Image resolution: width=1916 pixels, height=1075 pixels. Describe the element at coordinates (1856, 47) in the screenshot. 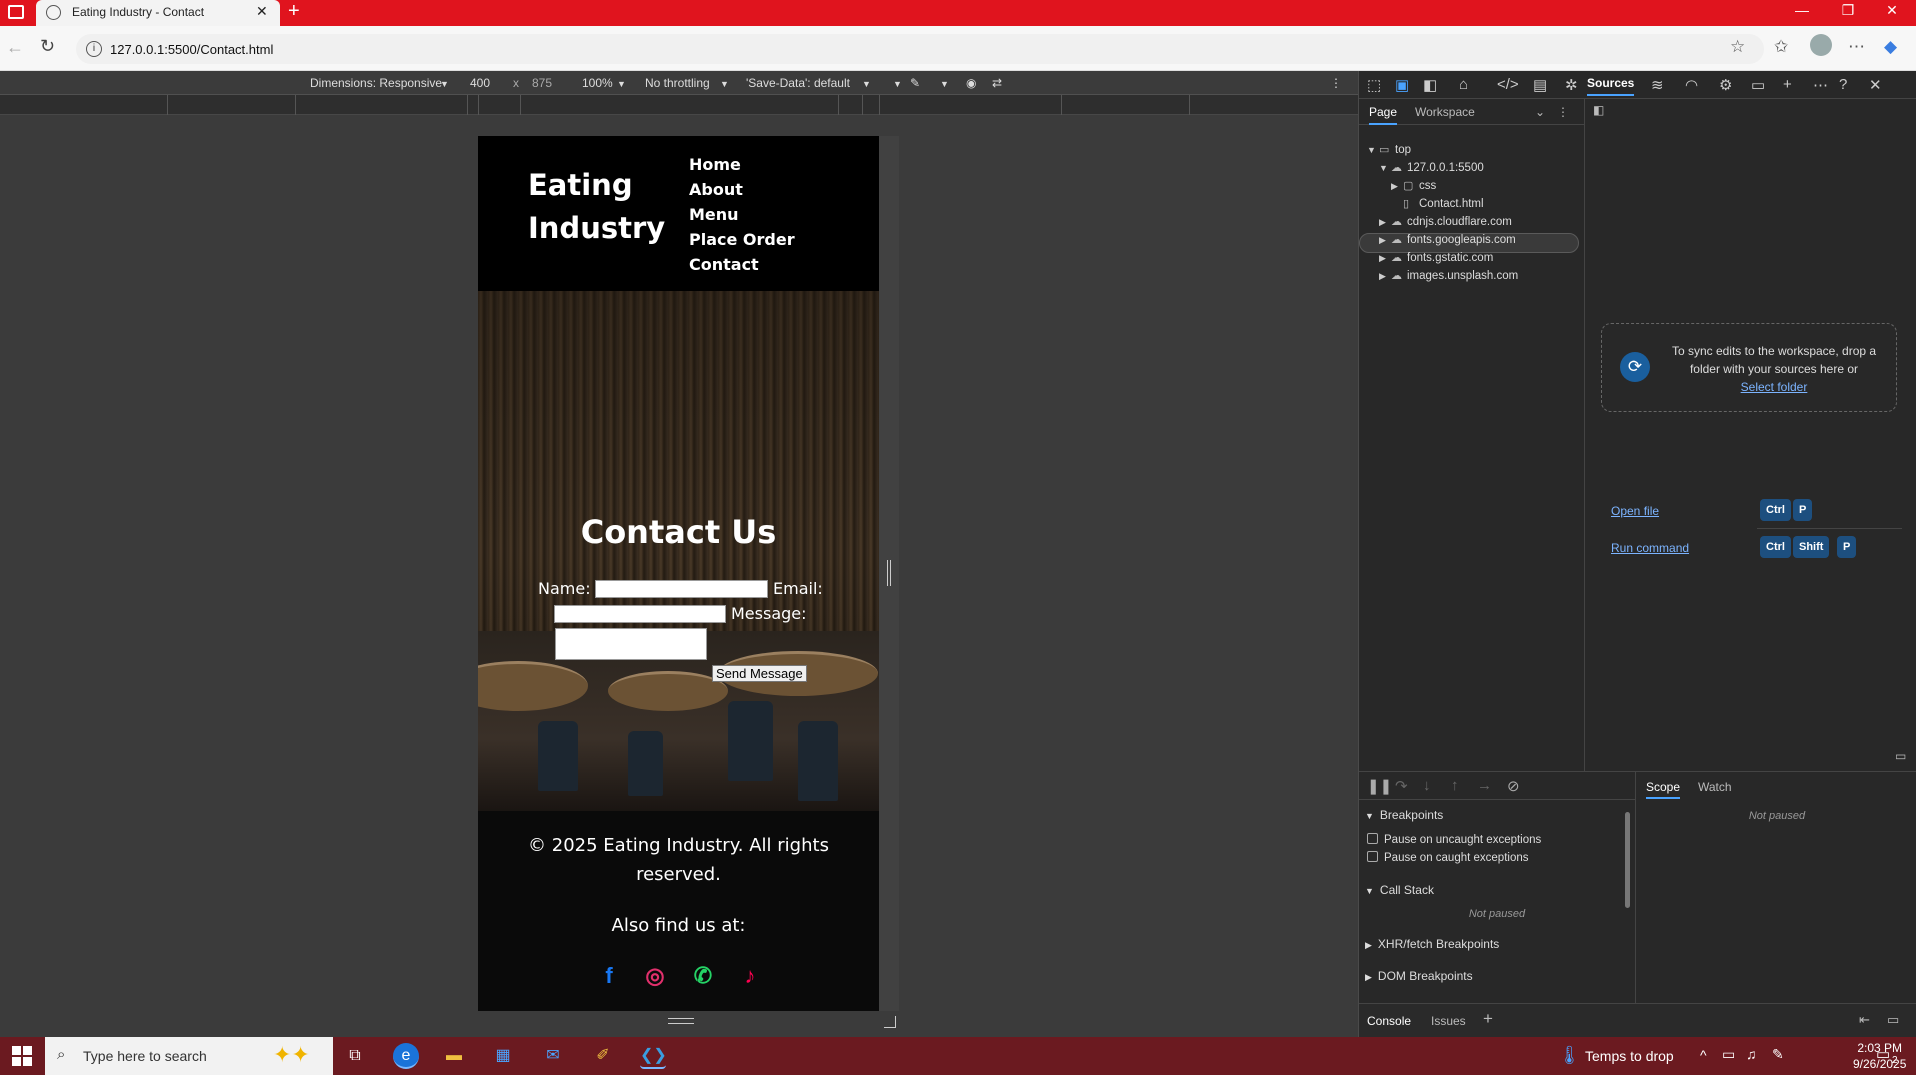

I see `more-menu-icon: ⋯` at that location.